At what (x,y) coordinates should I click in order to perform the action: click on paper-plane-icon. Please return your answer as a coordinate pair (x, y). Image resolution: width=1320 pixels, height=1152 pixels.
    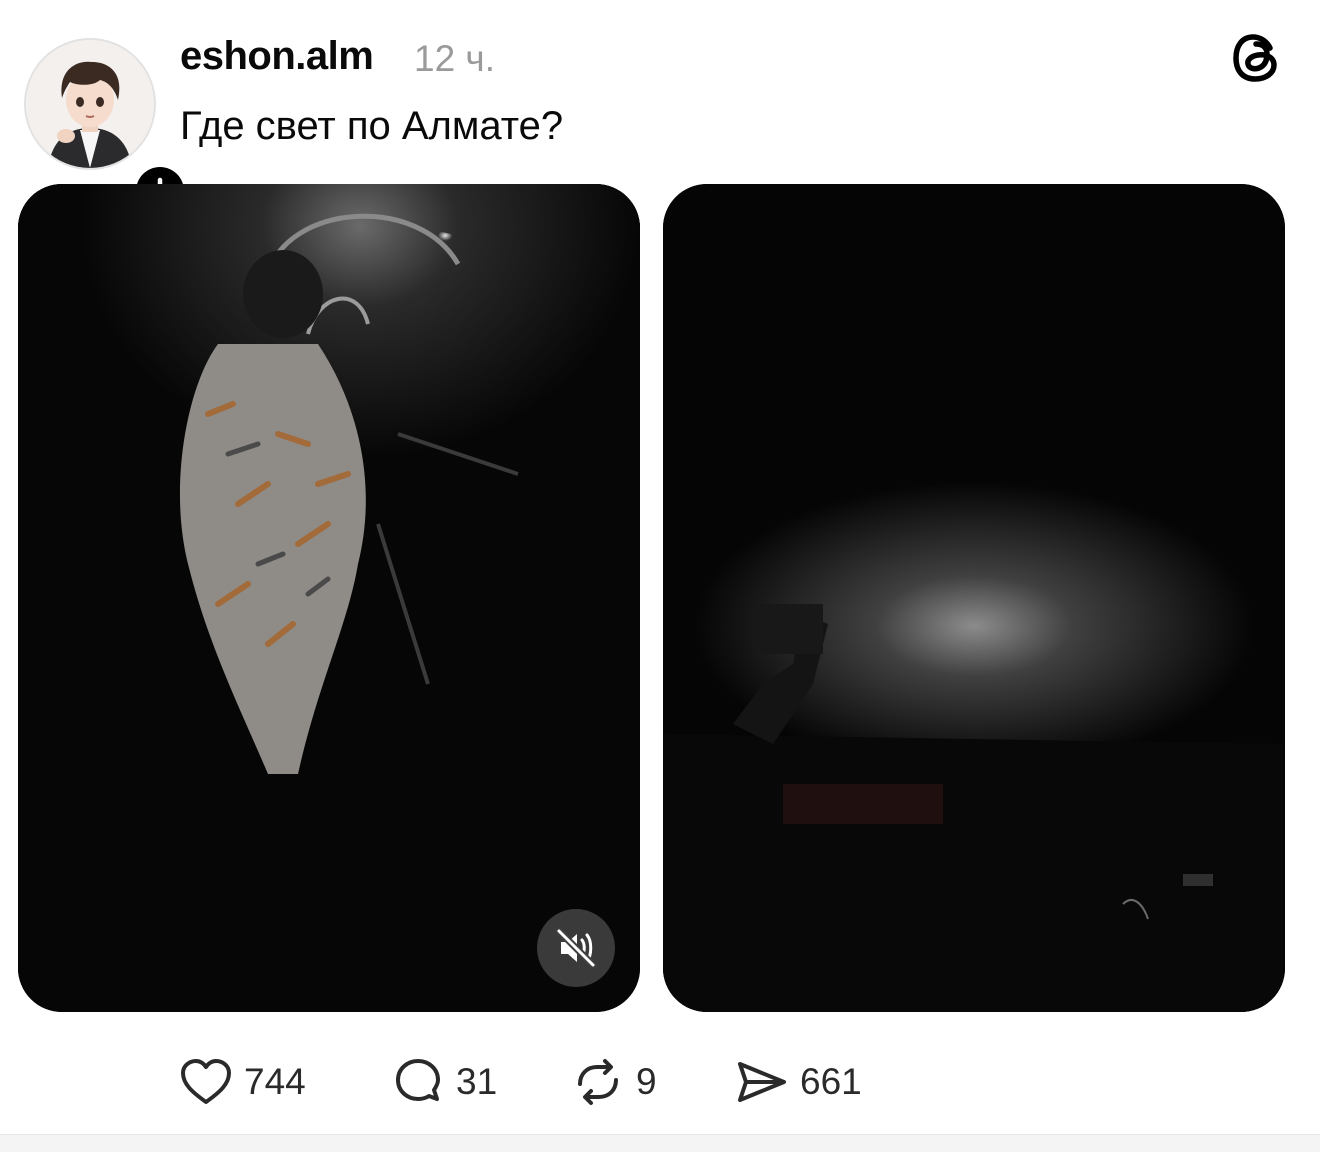
    Looking at the image, I should click on (762, 1082).